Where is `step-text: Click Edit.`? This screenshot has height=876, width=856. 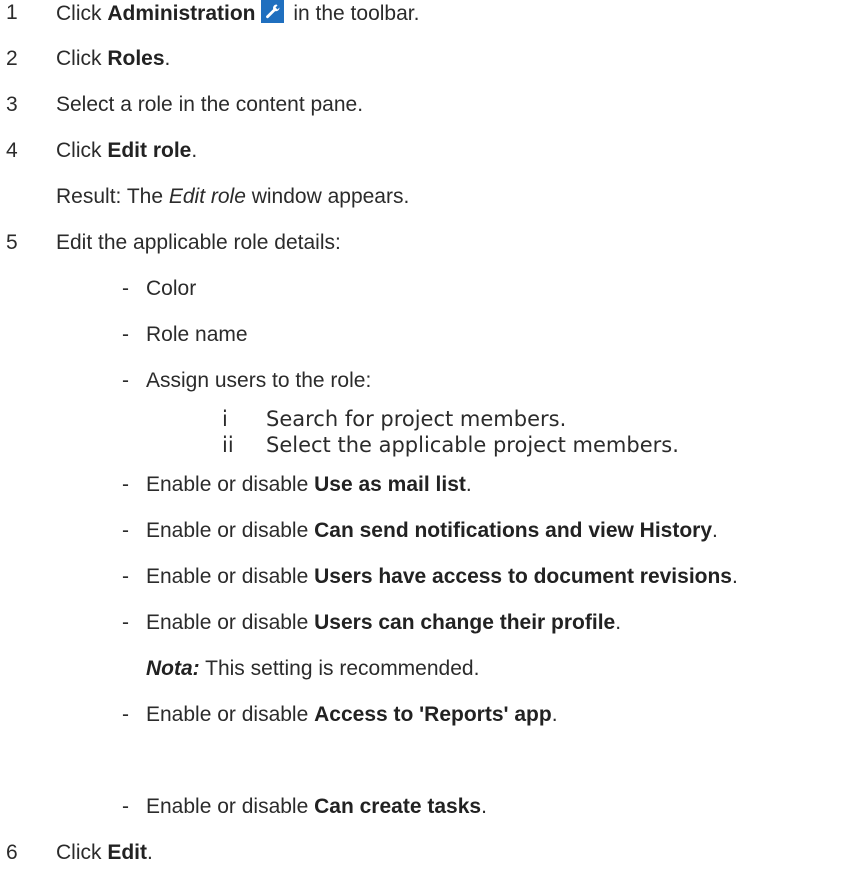 step-text: Click Edit. is located at coordinates (104, 852).